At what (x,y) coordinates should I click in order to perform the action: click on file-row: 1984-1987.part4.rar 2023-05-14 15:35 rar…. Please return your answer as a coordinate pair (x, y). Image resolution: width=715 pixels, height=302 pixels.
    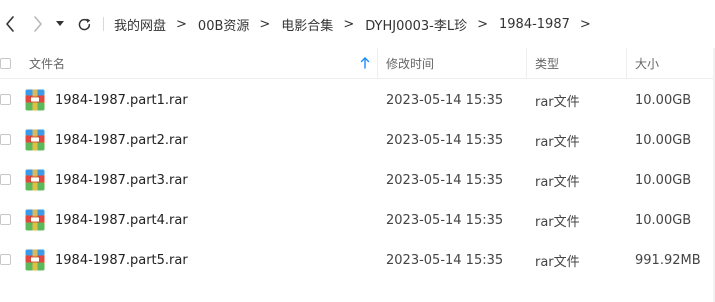
    Looking at the image, I should click on (357, 220).